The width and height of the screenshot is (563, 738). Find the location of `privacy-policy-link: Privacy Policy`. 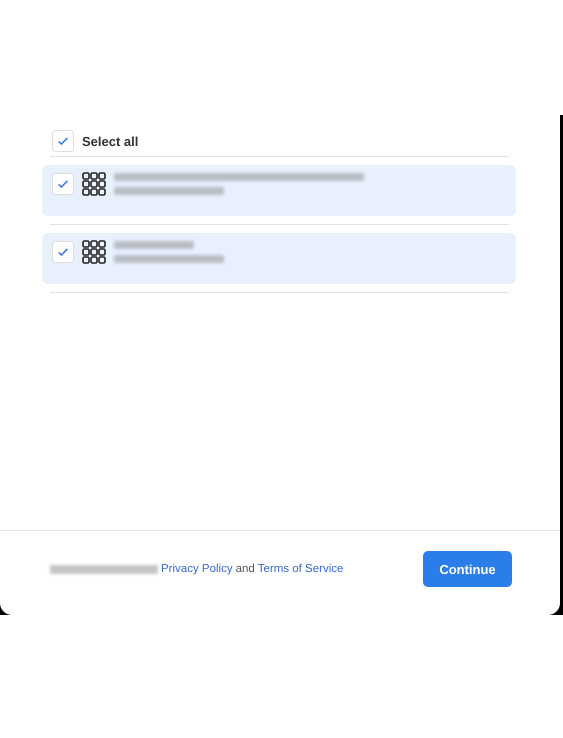

privacy-policy-link: Privacy Policy is located at coordinates (197, 569).